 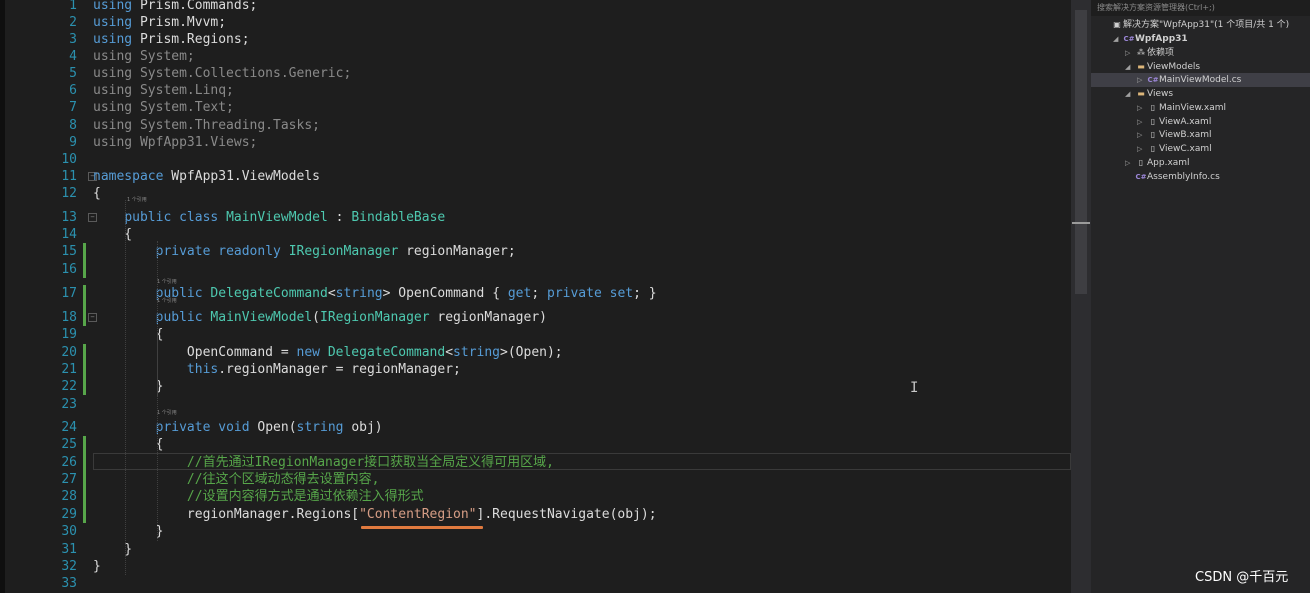 What do you see at coordinates (1200, 8) in the screenshot?
I see `solution-explorer-search-input: 搜索解决方案资源管理器(Ctrl+;)` at bounding box center [1200, 8].